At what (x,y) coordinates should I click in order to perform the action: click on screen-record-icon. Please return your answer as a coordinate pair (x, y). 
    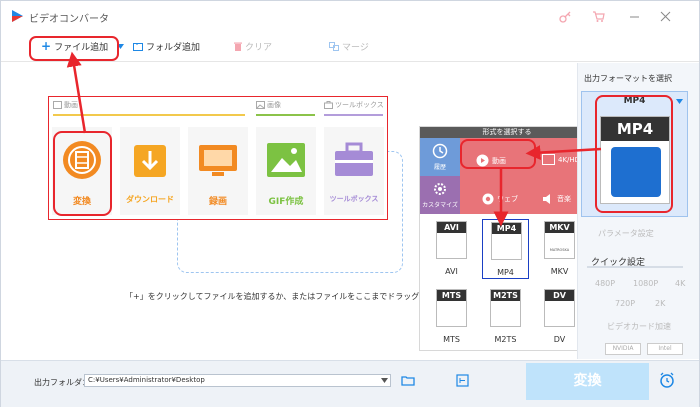
    Looking at the image, I should click on (218, 160).